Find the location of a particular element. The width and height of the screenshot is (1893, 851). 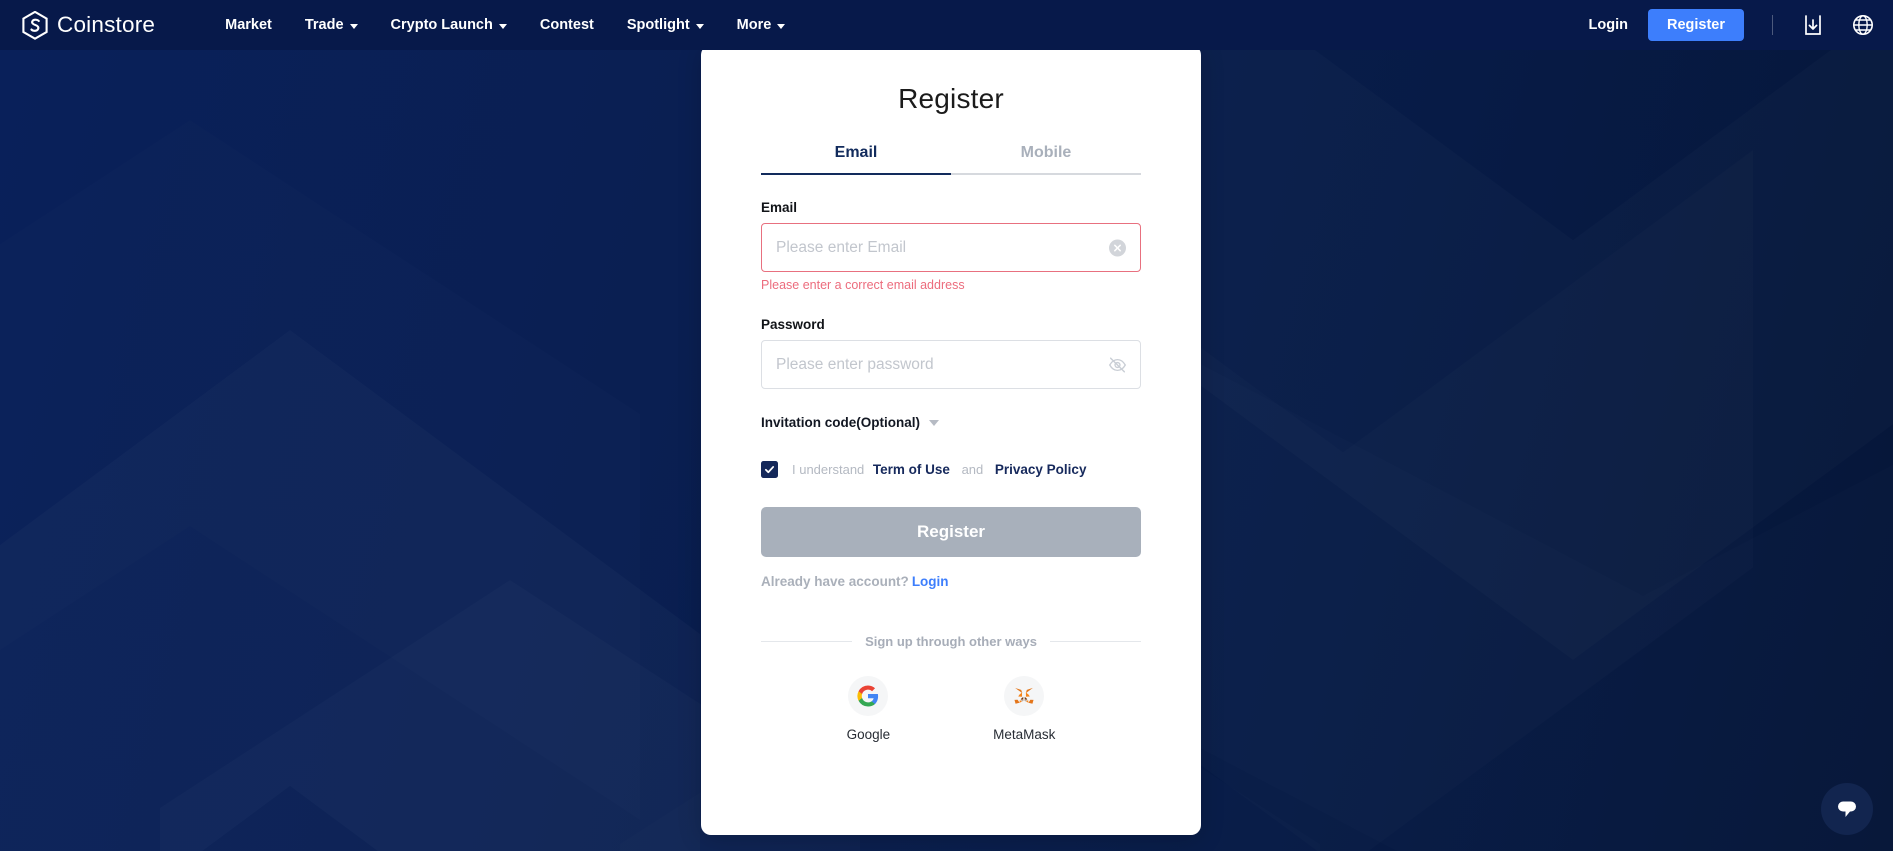

header-actions: Login Register is located at coordinates (1732, 25).